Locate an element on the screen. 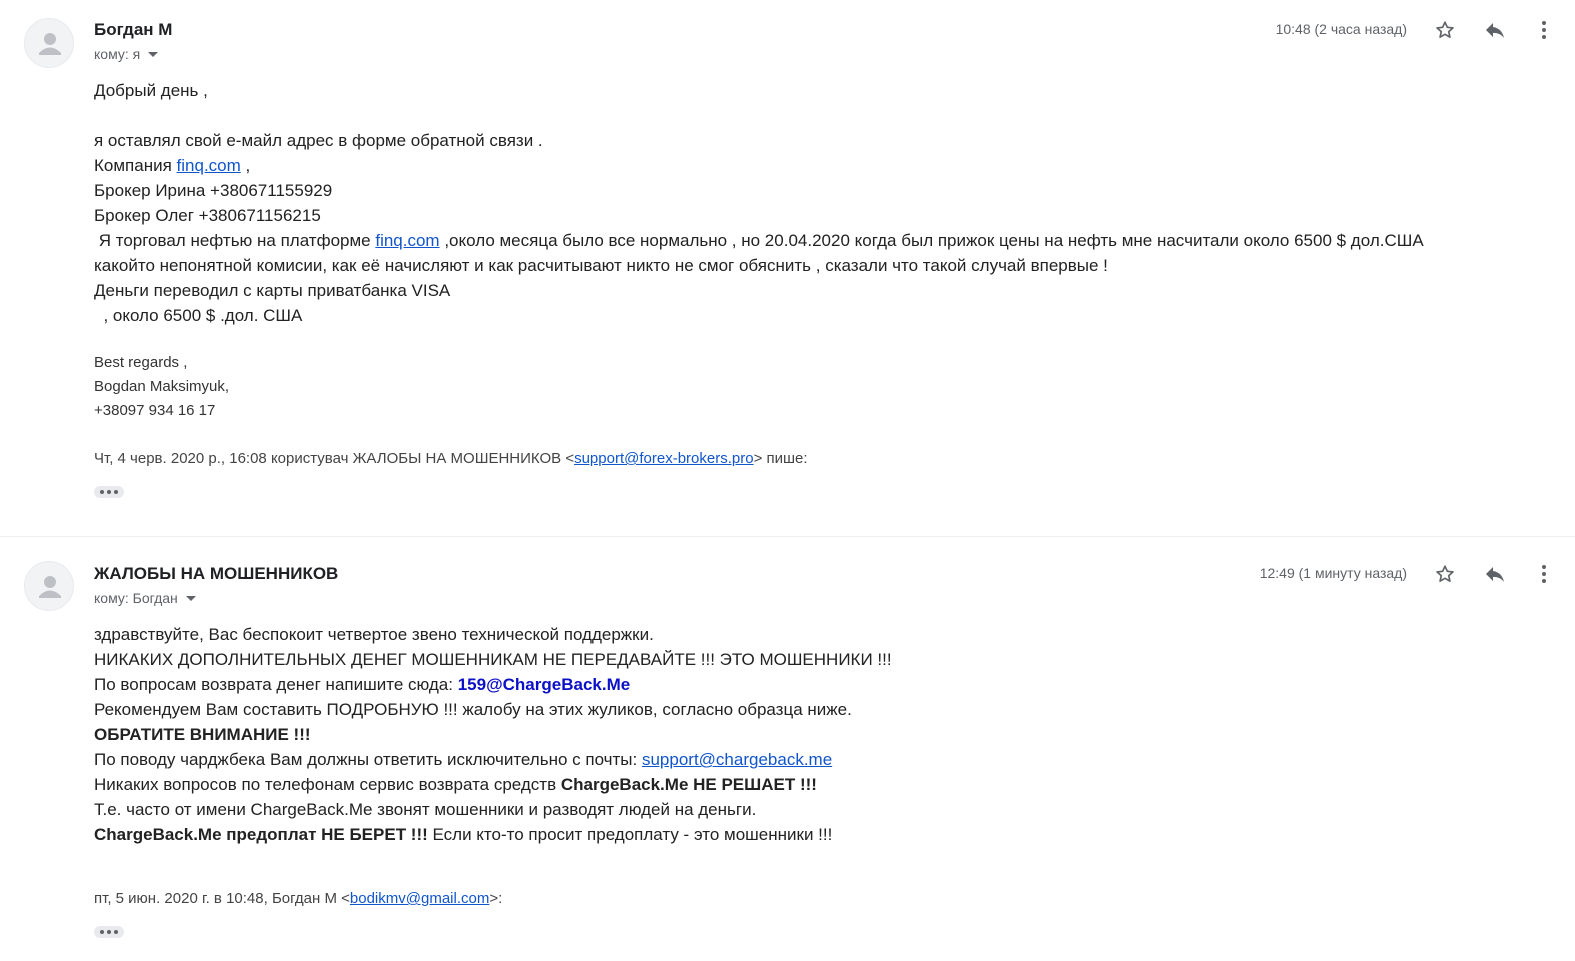 The image size is (1575, 961). body-line: , около 6500 $ .дол. США is located at coordinates (198, 315).